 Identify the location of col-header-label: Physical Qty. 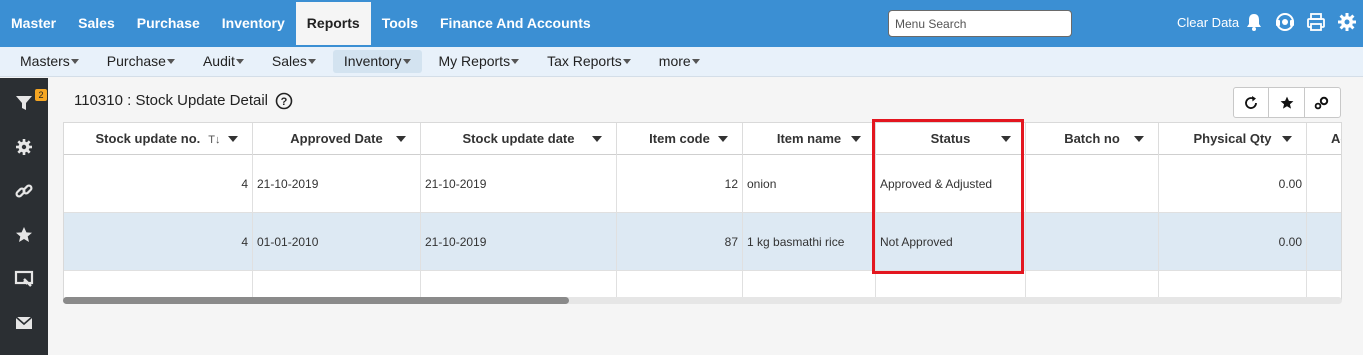
(1232, 138).